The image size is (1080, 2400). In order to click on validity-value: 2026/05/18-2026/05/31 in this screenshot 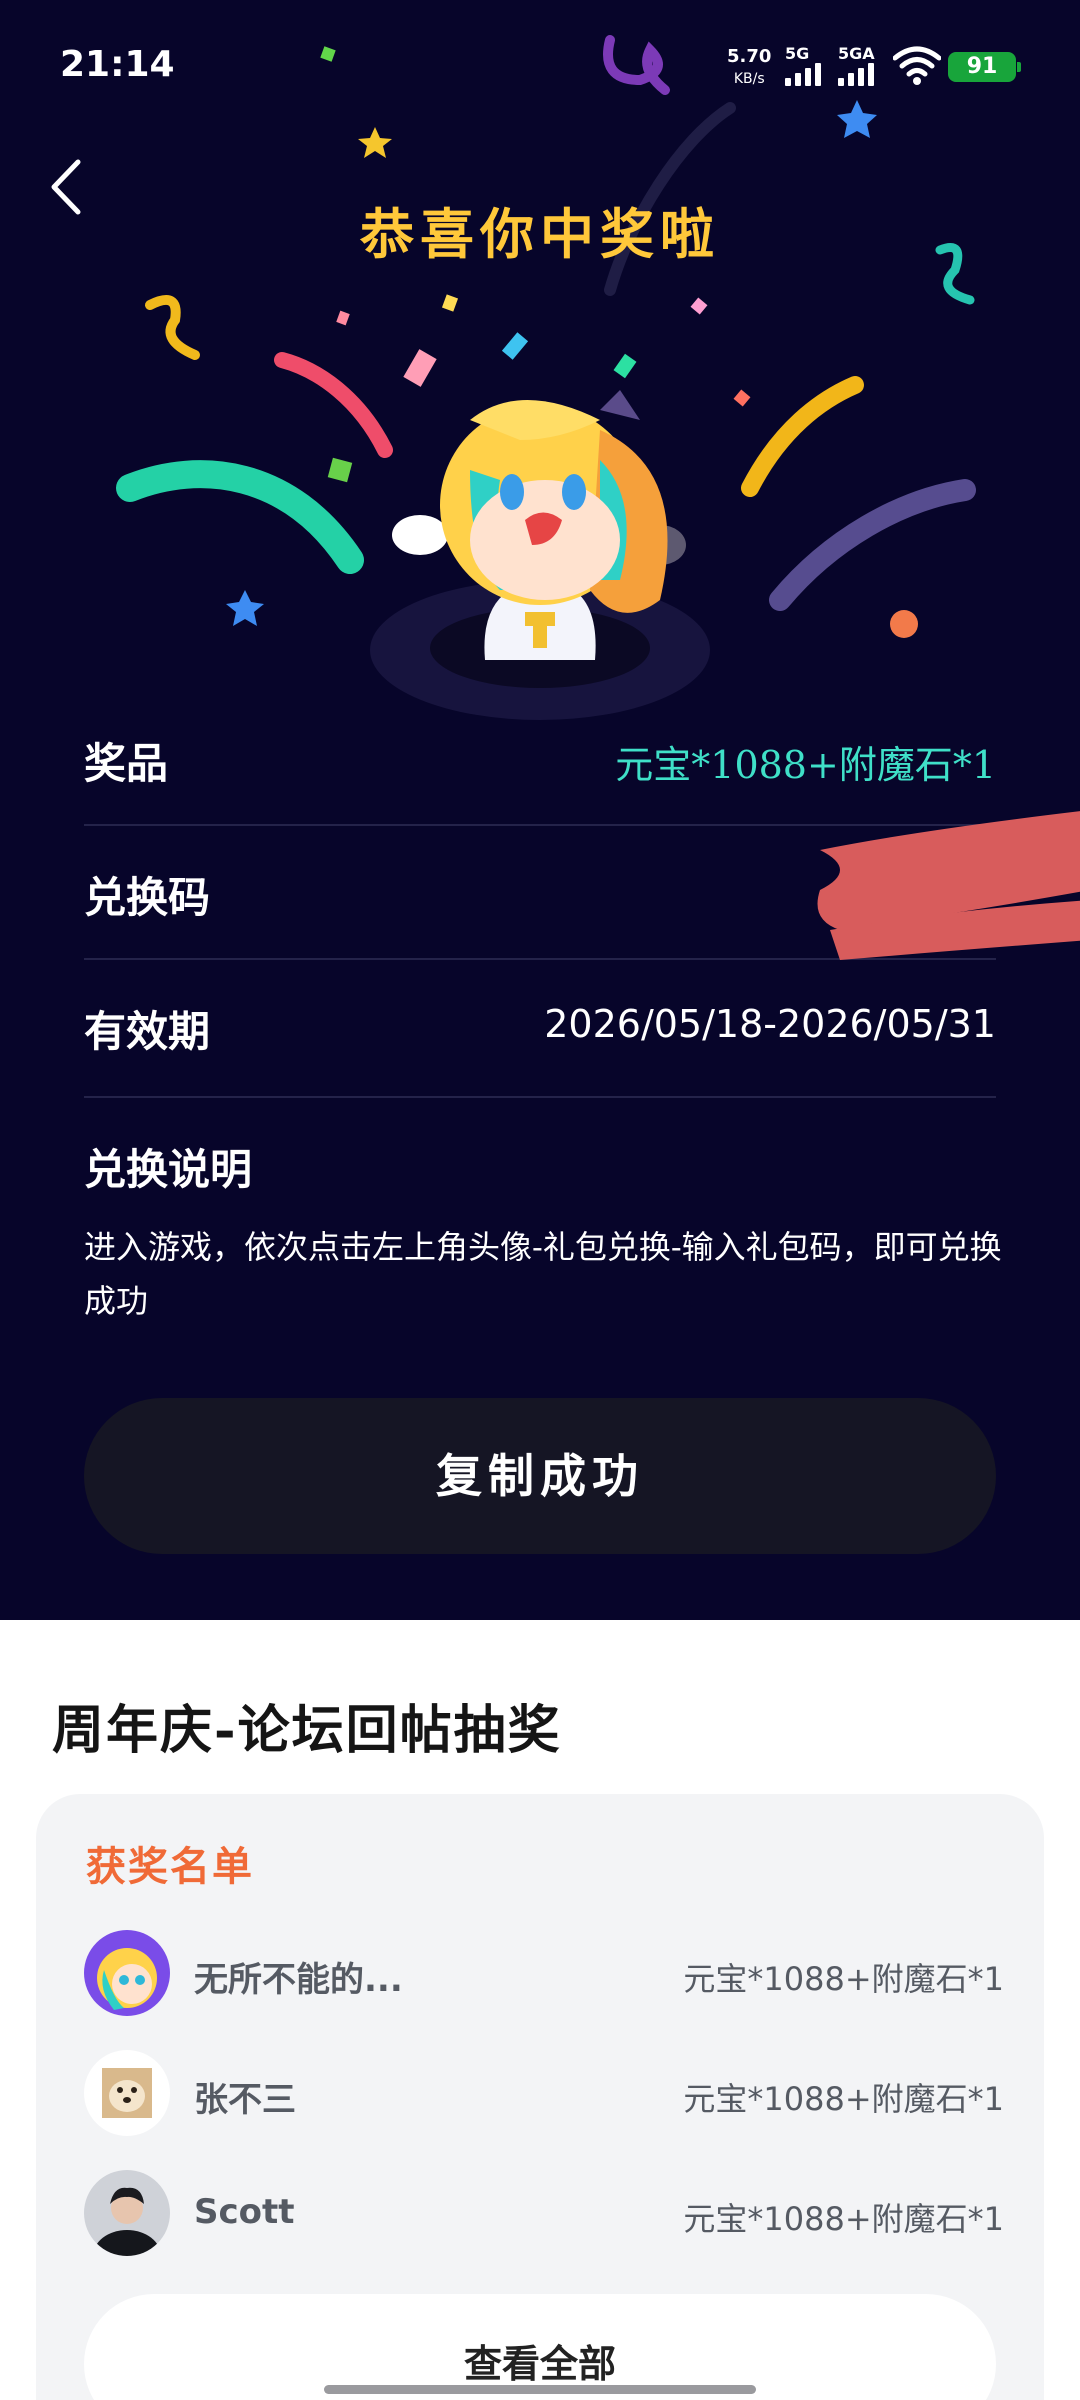, I will do `click(770, 1024)`.